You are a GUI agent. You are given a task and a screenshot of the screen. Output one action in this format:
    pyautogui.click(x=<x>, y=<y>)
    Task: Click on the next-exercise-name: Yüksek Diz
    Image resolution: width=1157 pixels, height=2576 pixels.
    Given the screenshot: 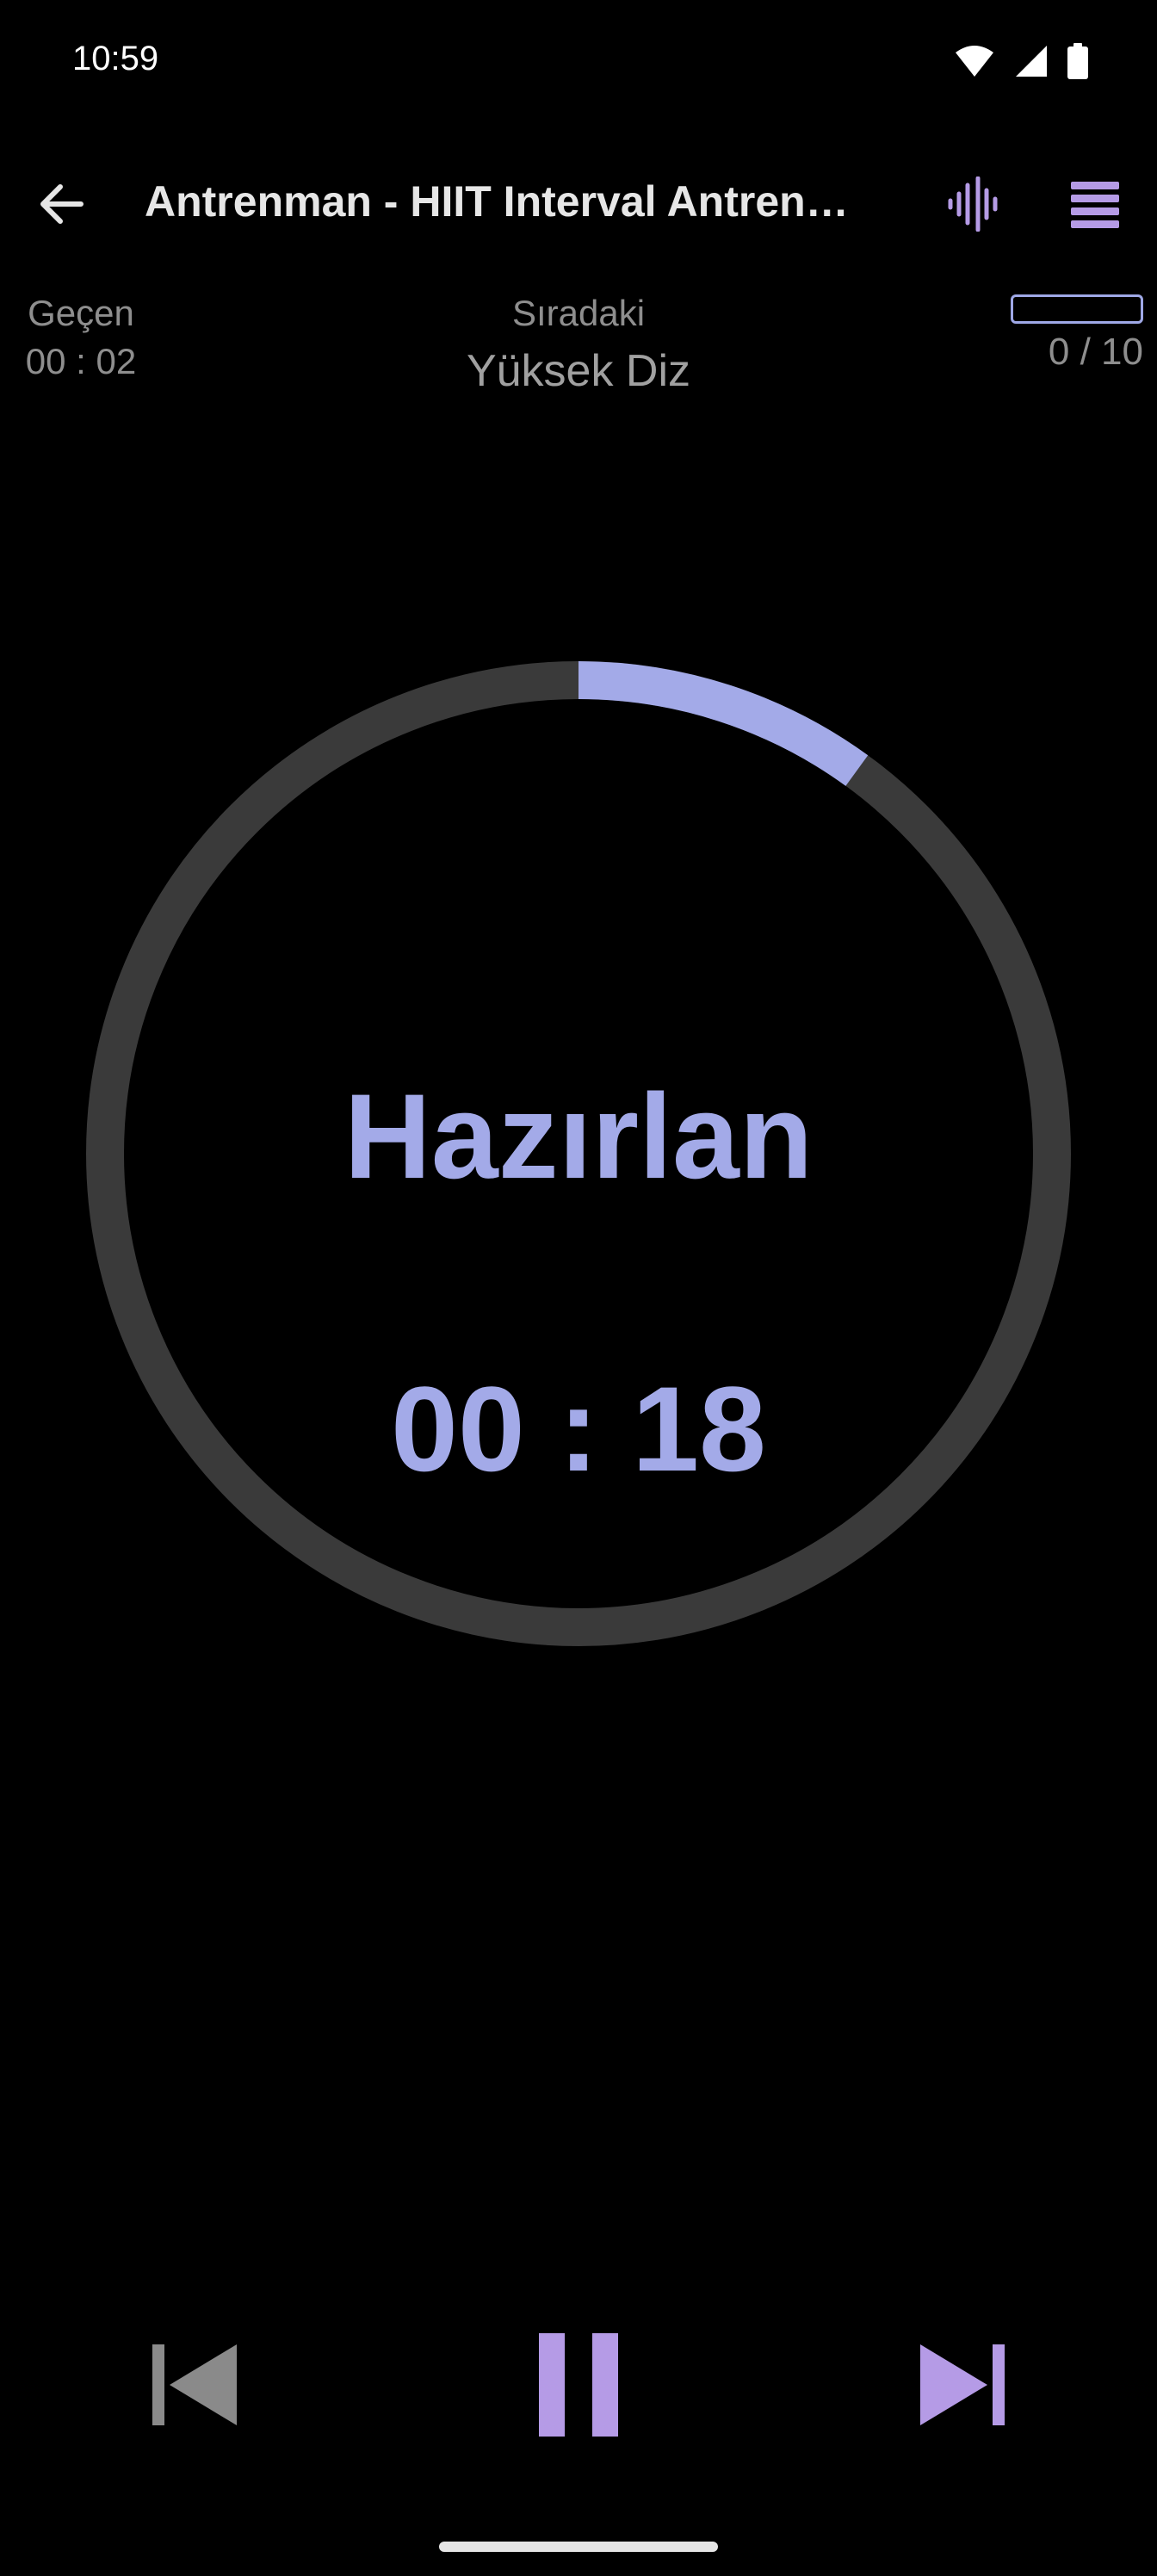 What is the action you would take?
    pyautogui.click(x=579, y=371)
    